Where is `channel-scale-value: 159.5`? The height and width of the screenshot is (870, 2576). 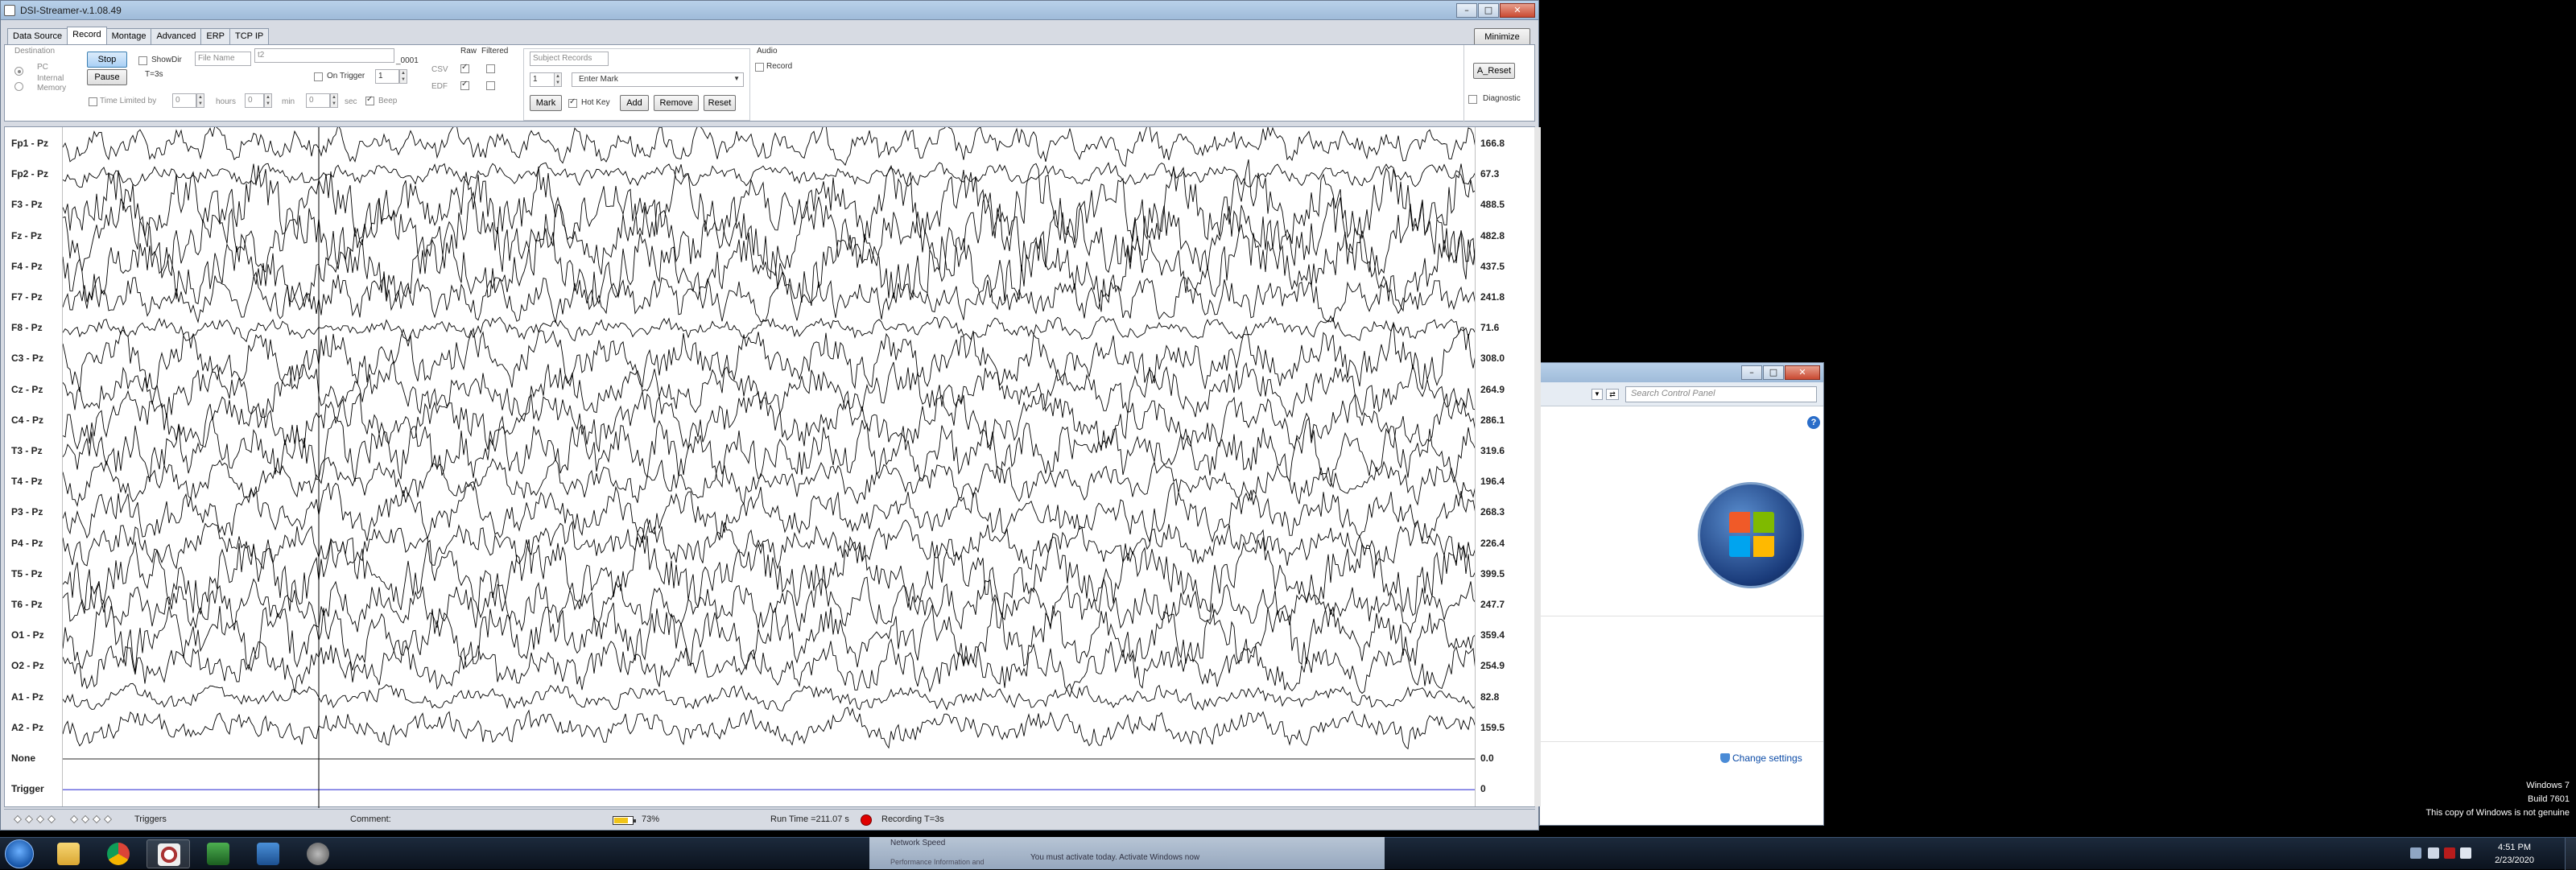 channel-scale-value: 159.5 is located at coordinates (1492, 727).